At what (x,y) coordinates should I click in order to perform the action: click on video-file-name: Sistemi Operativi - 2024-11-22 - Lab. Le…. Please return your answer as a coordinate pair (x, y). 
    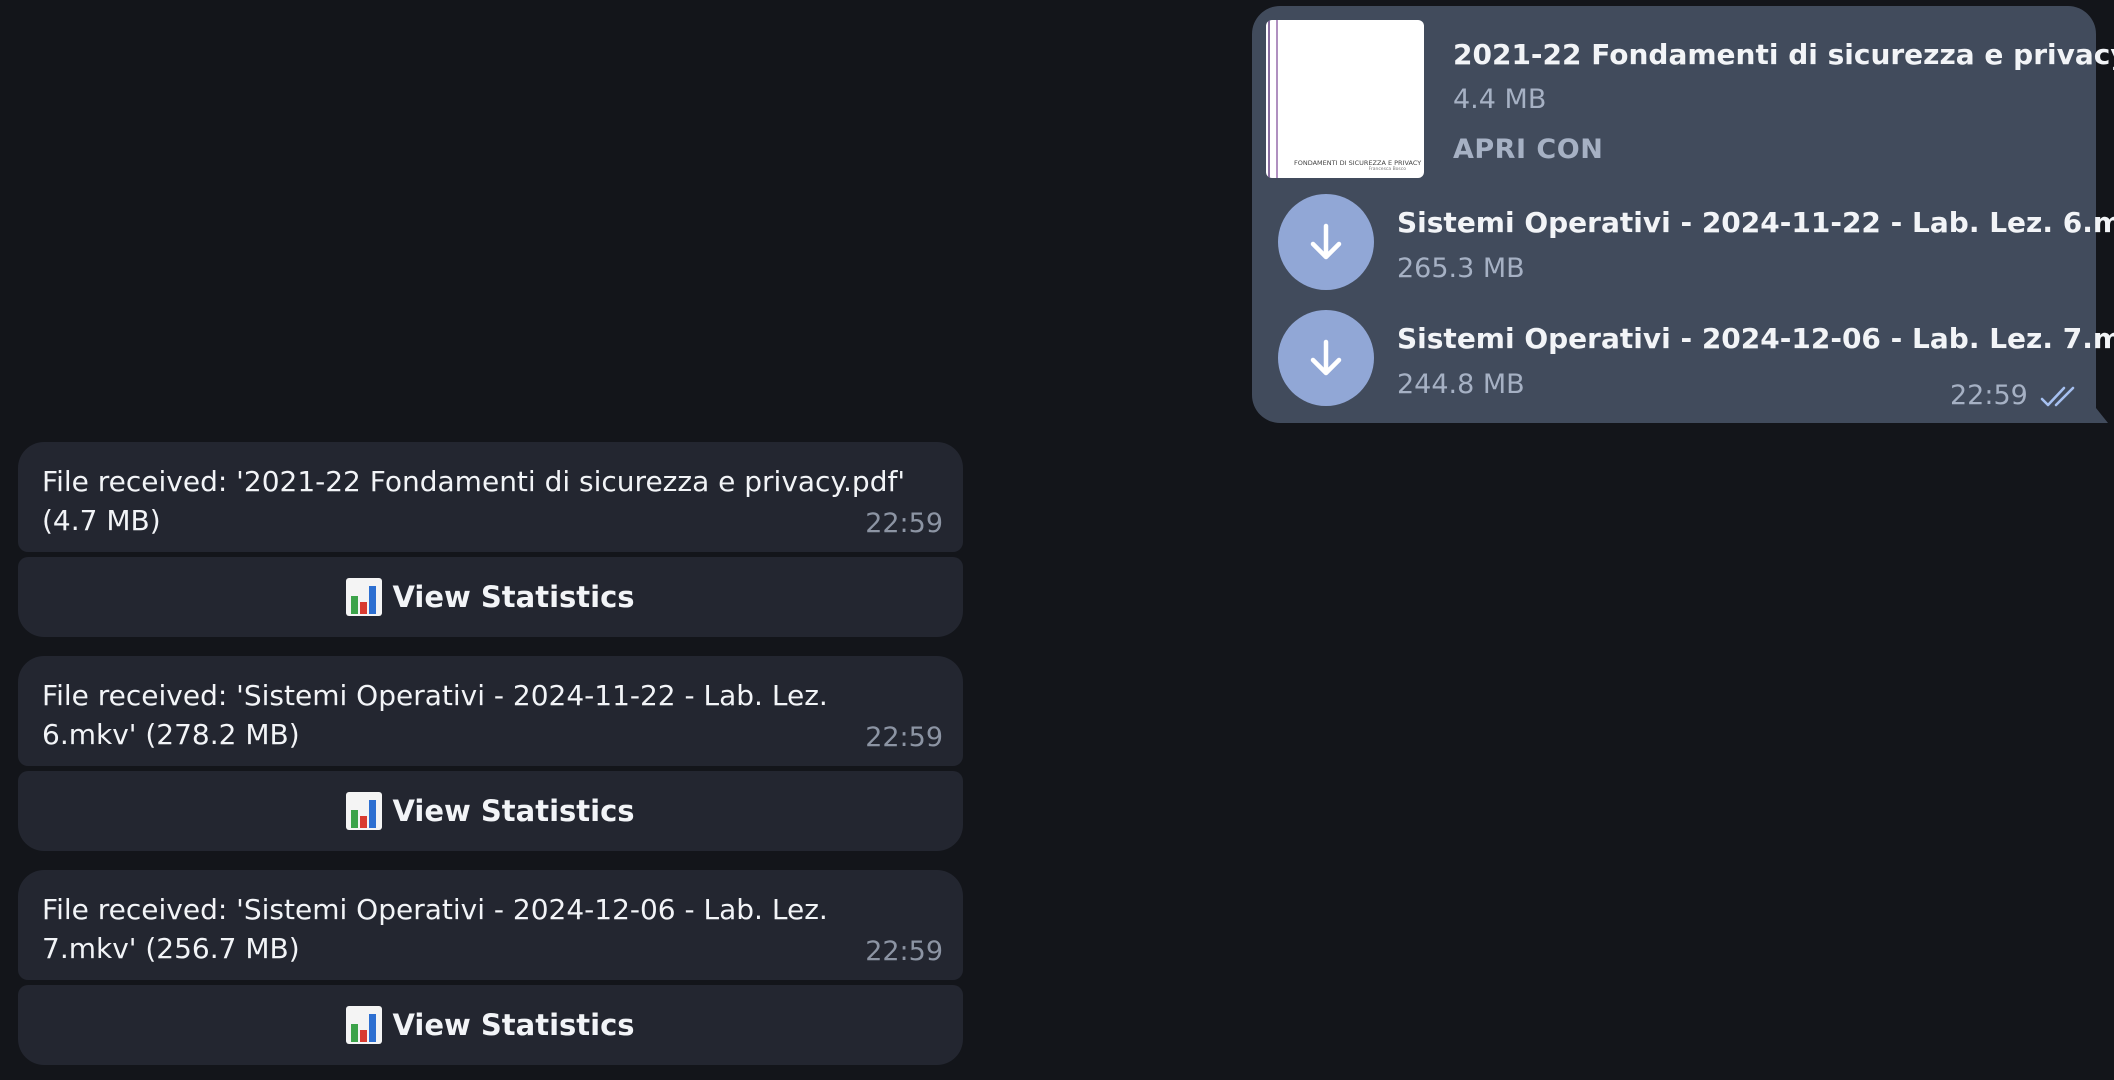
    Looking at the image, I should click on (1755, 222).